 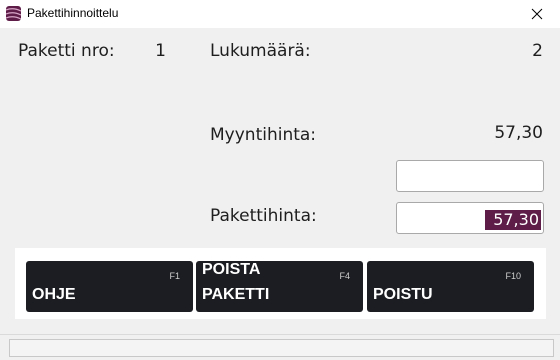 I want to click on close-button, so click(x=537, y=14).